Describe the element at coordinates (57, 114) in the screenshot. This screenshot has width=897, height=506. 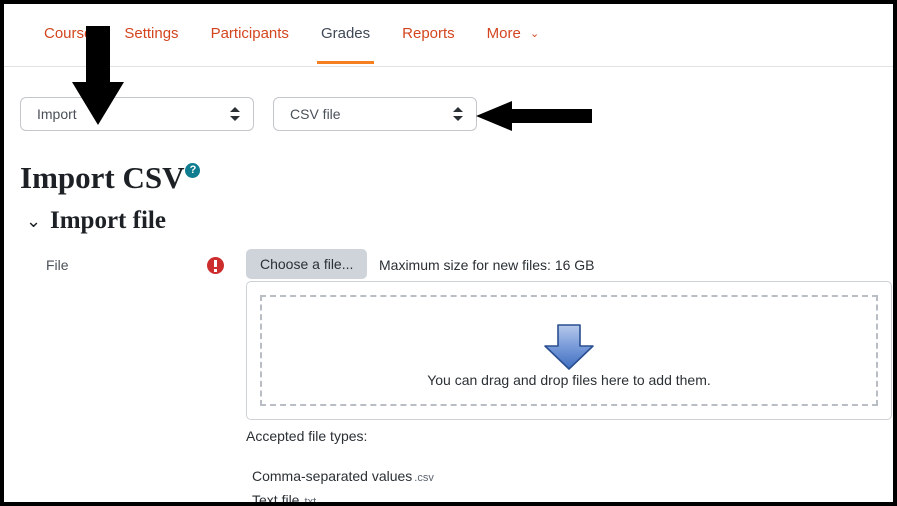
I see `action-select-value: Import` at that location.